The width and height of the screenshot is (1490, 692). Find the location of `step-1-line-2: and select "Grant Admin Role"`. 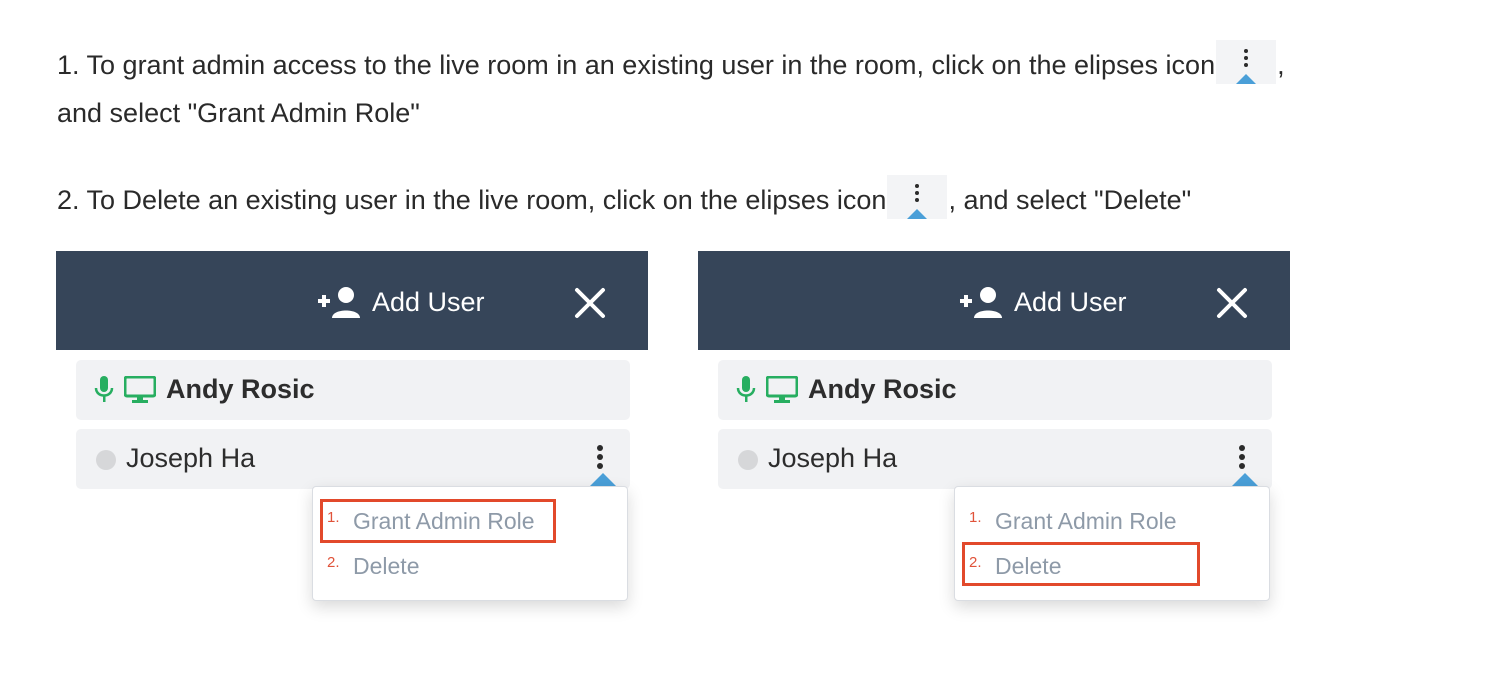

step-1-line-2: and select "Grant Admin Role" is located at coordinates (238, 113).